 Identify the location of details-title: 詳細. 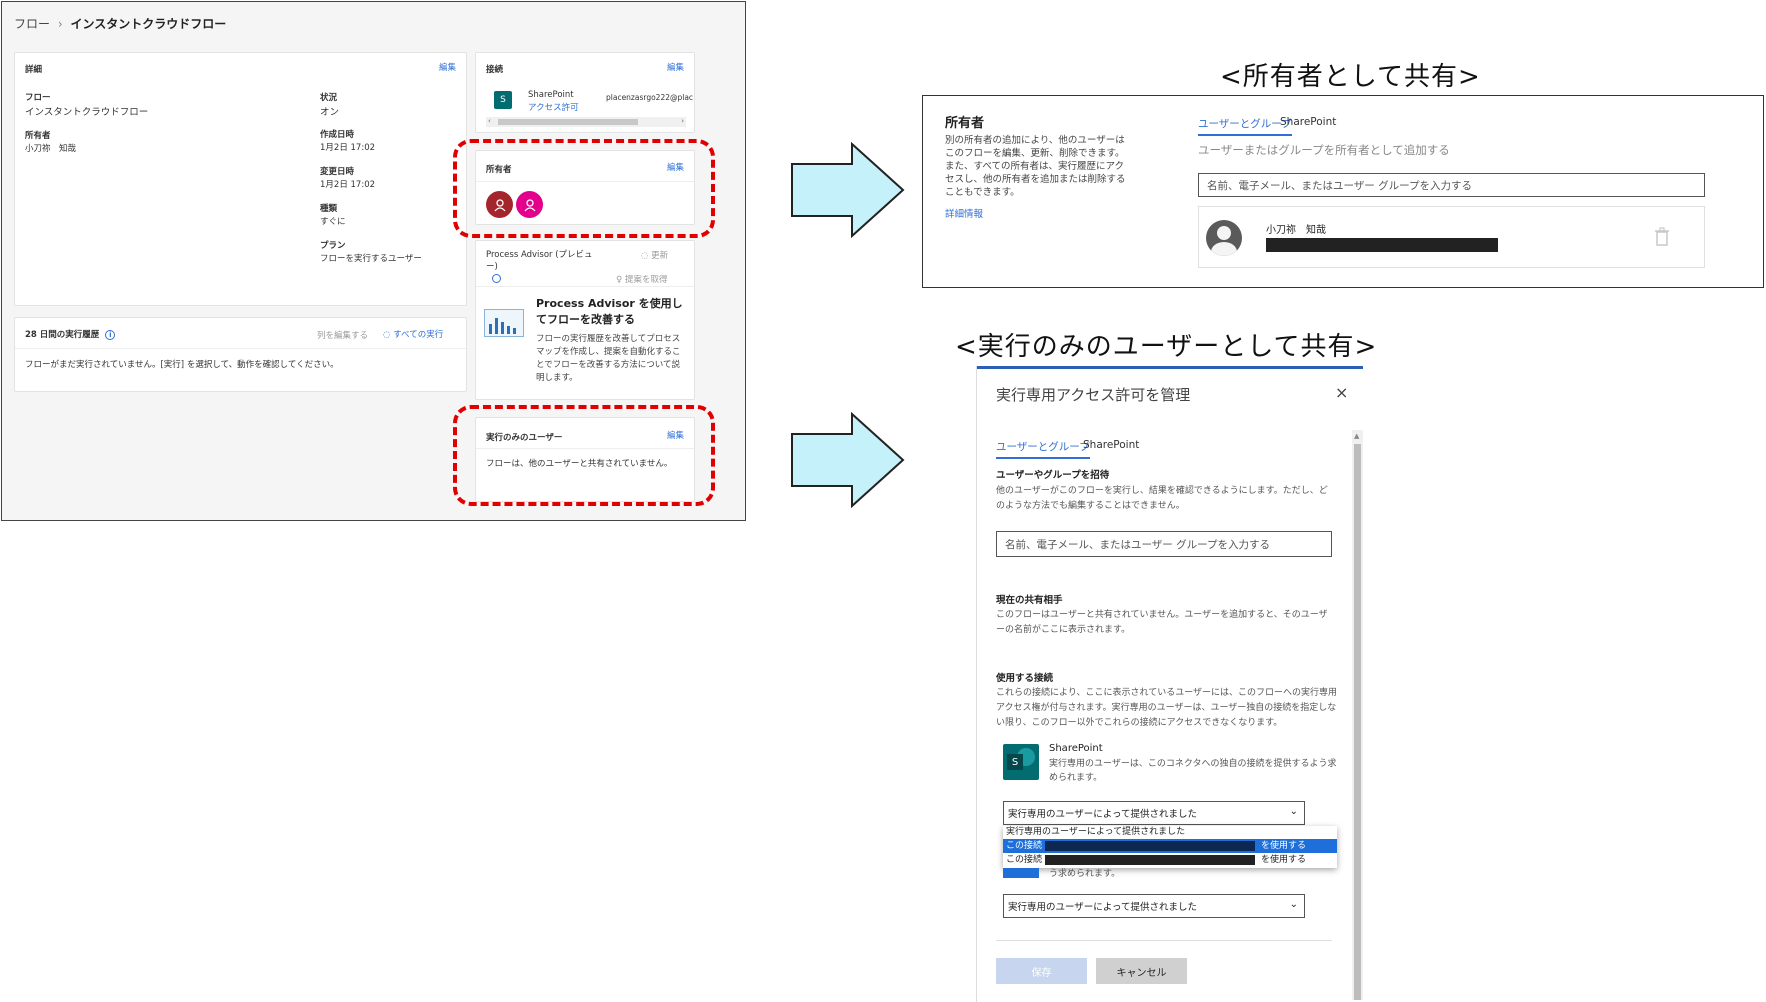
(34, 70).